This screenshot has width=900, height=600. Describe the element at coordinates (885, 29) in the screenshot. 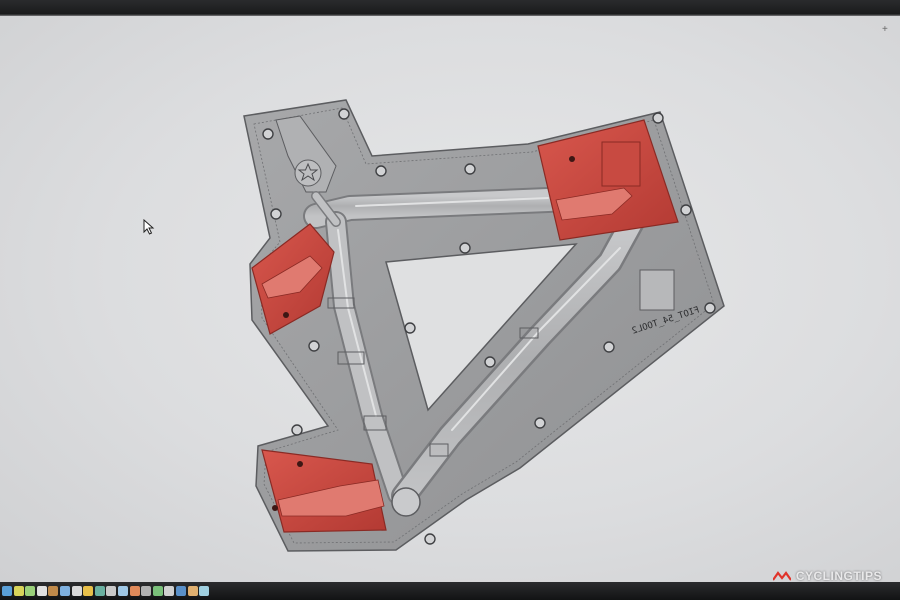

I see `viewport-corner-marker: +` at that location.